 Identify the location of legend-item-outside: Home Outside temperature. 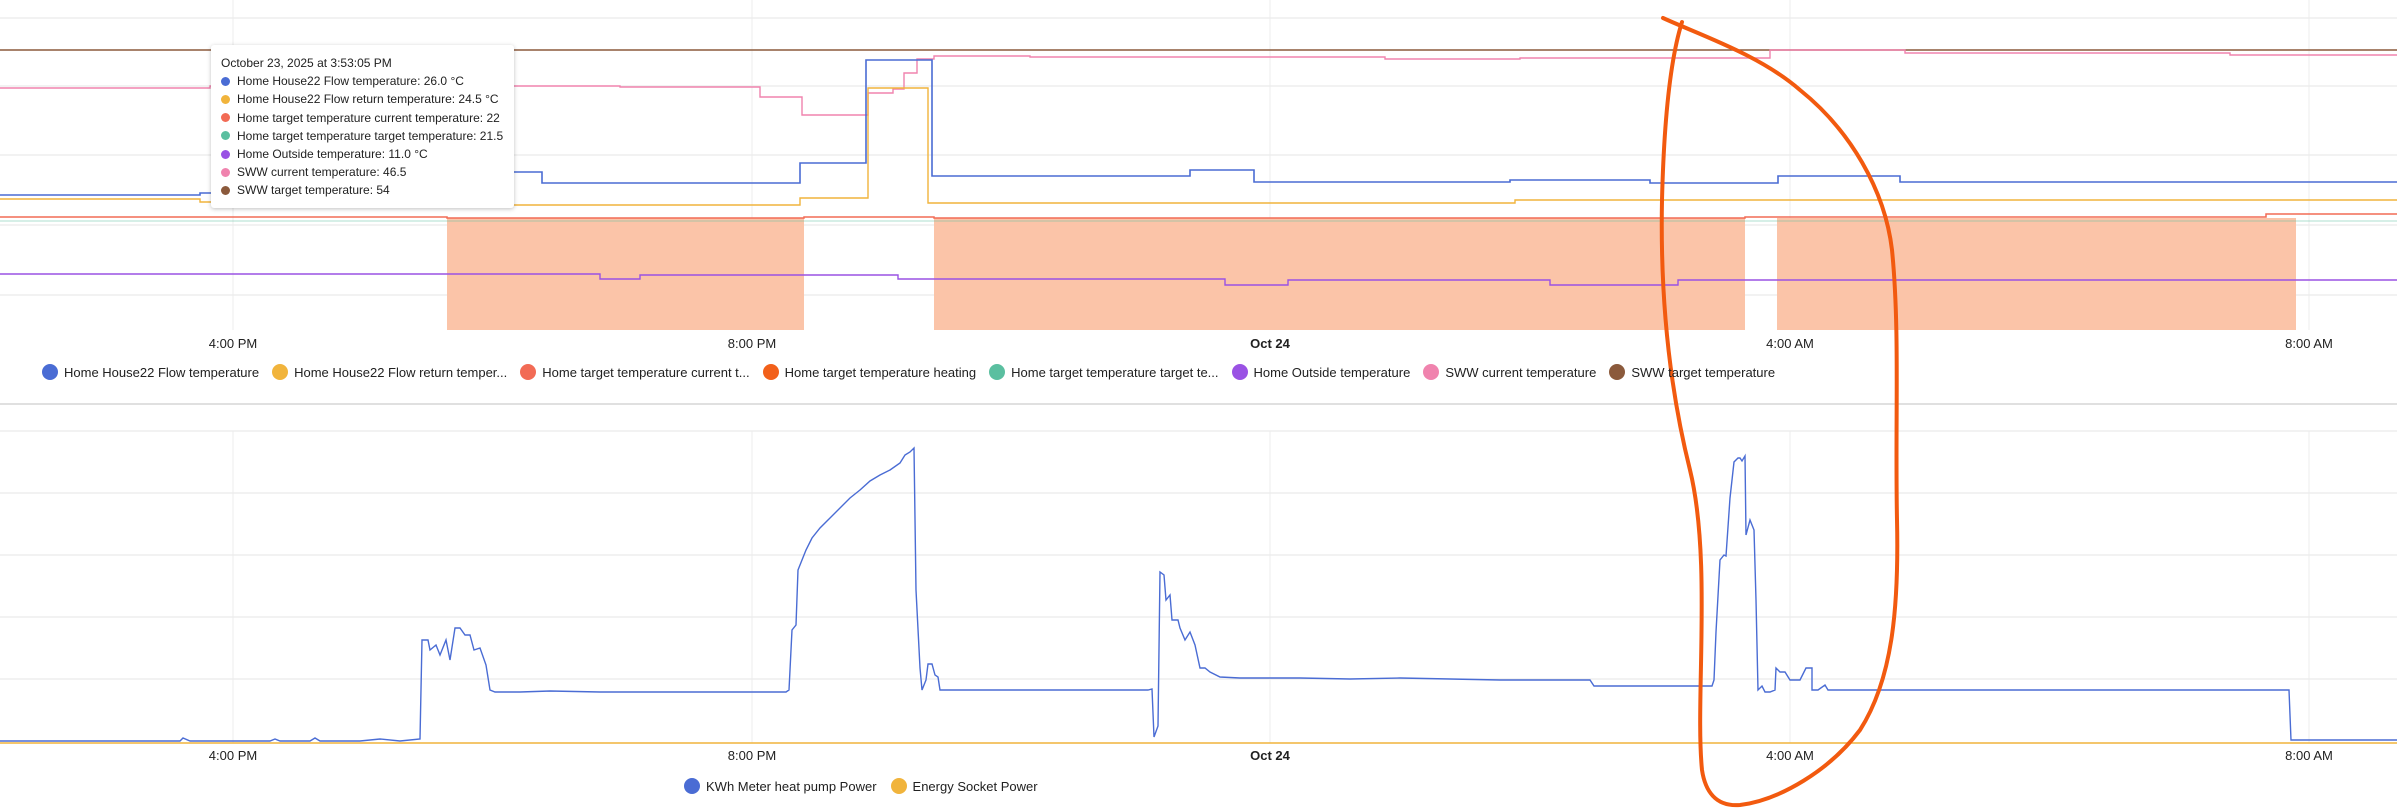
(1321, 372).